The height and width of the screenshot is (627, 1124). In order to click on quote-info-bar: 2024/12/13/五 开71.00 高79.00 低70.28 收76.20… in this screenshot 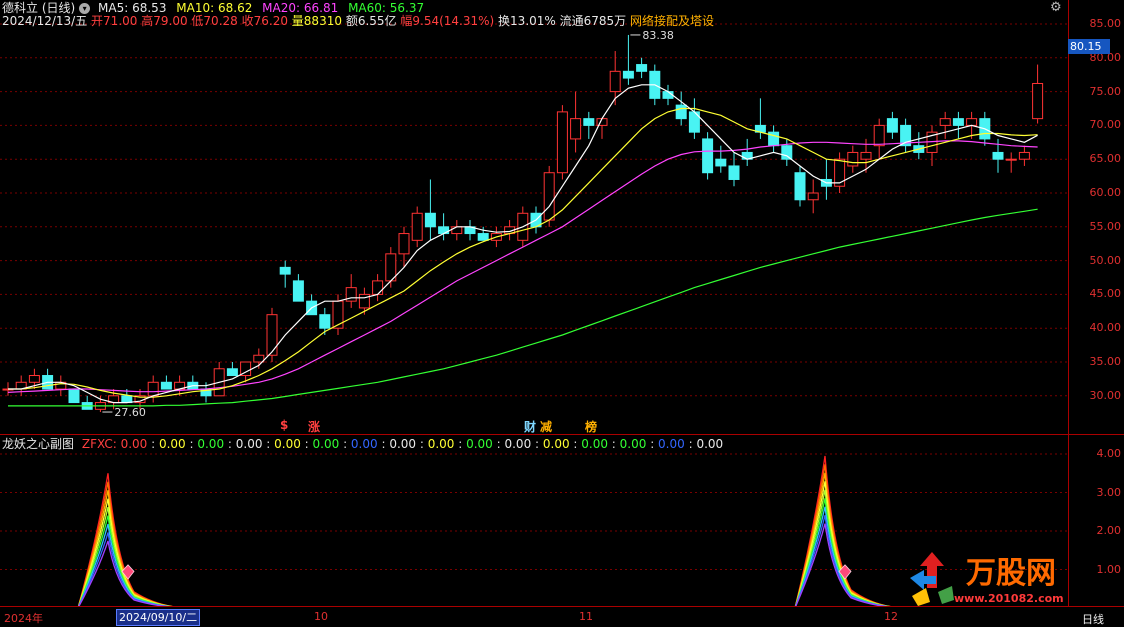, I will do `click(358, 21)`.